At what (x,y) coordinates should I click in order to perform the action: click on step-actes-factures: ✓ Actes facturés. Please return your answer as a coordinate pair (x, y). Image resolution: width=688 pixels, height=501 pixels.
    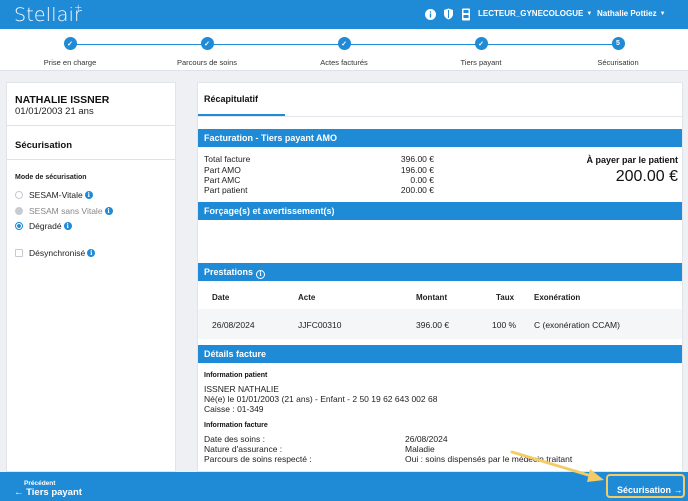
    Looking at the image, I should click on (344, 52).